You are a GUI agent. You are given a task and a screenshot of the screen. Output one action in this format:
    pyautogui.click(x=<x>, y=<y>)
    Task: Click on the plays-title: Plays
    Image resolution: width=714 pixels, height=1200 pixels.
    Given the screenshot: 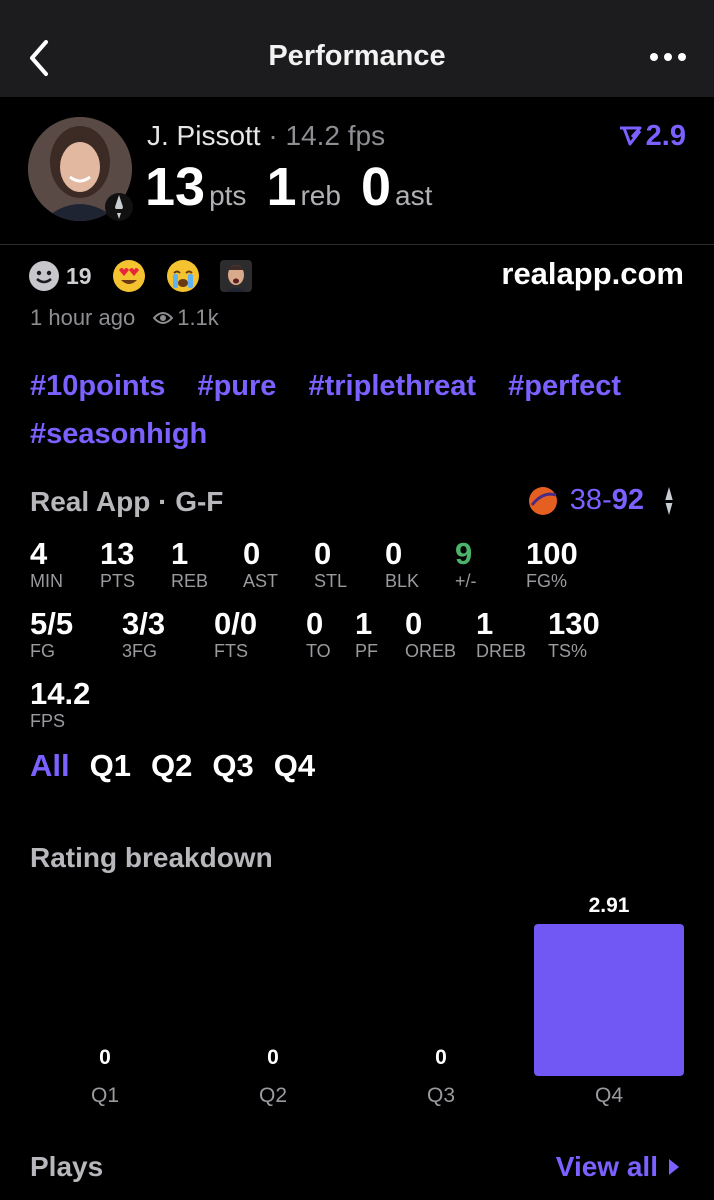 What is the action you would take?
    pyautogui.click(x=67, y=1166)
    